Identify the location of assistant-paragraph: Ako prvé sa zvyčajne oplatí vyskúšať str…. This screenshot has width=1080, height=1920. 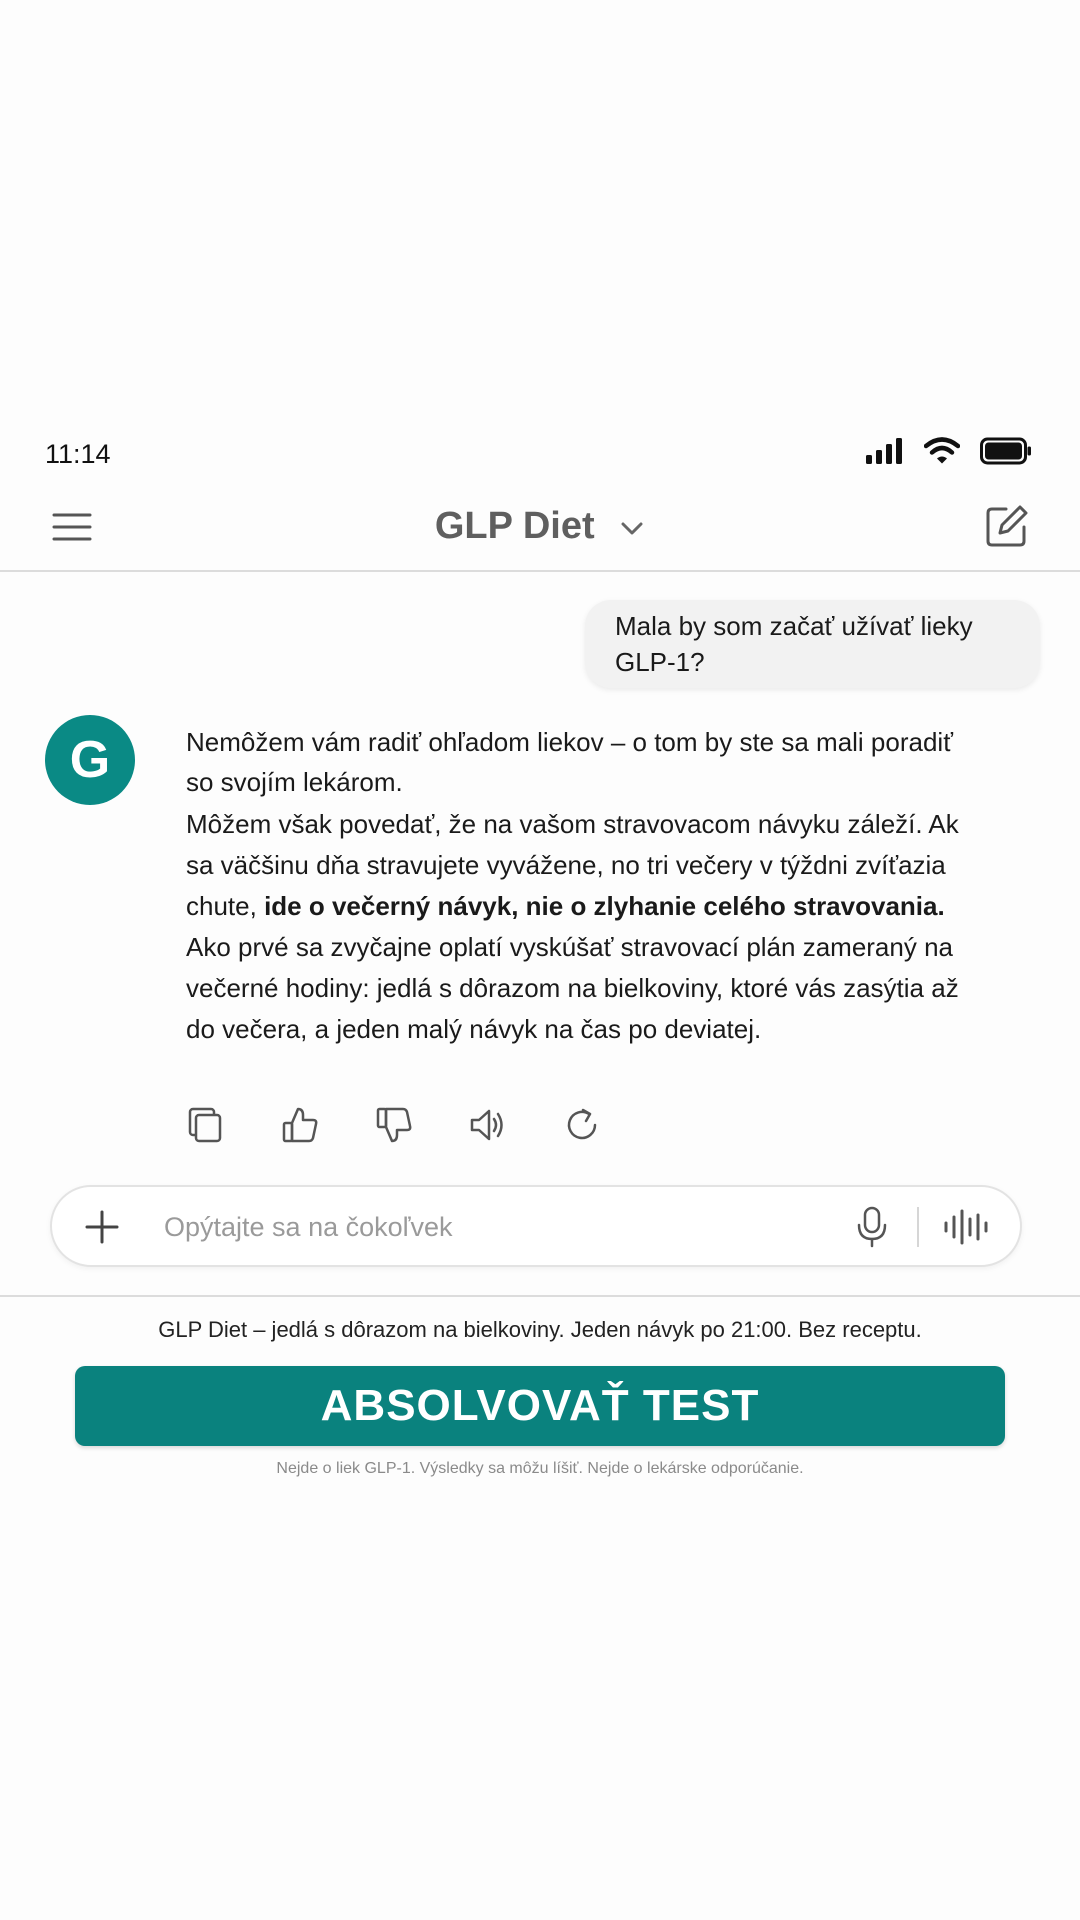
(572, 988).